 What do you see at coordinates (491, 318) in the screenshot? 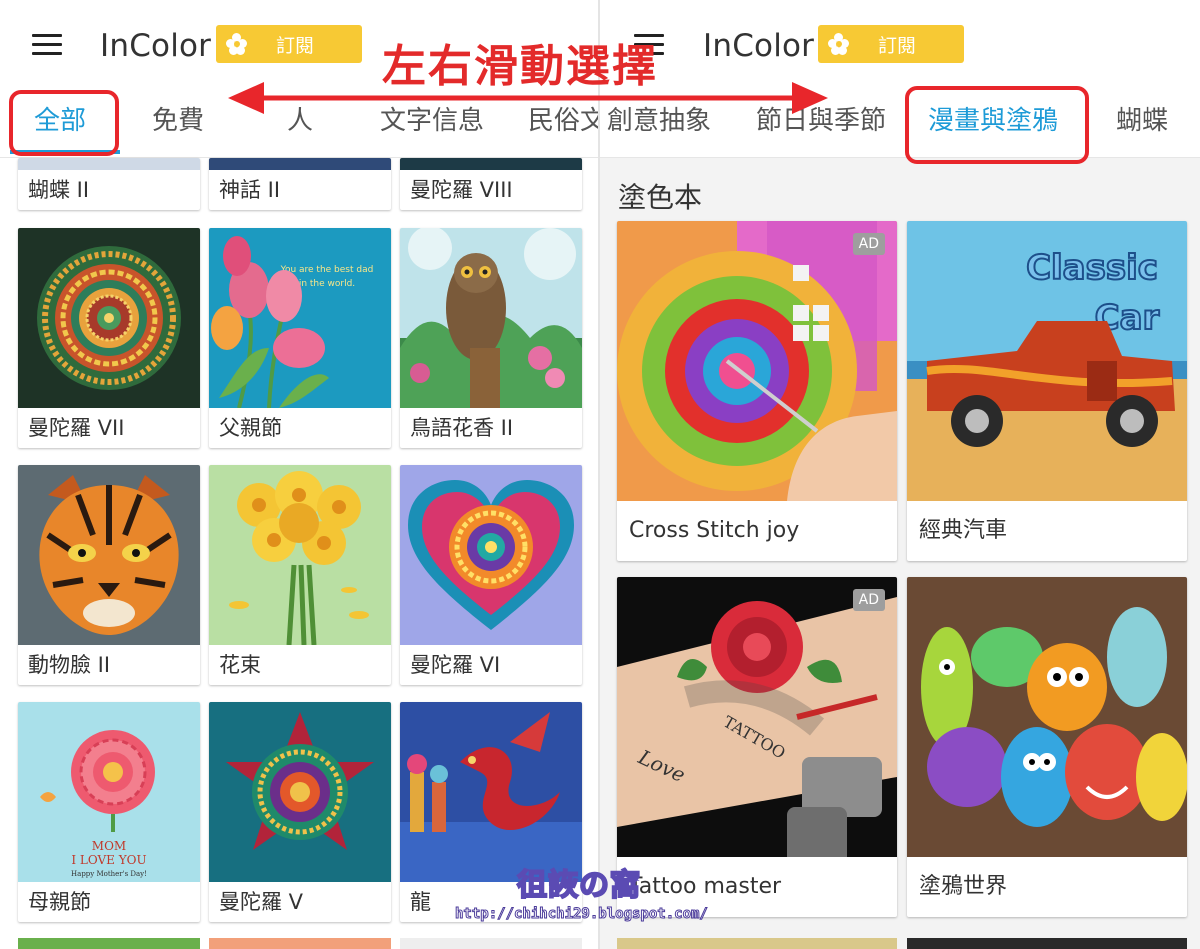
I see `owl-image` at bounding box center [491, 318].